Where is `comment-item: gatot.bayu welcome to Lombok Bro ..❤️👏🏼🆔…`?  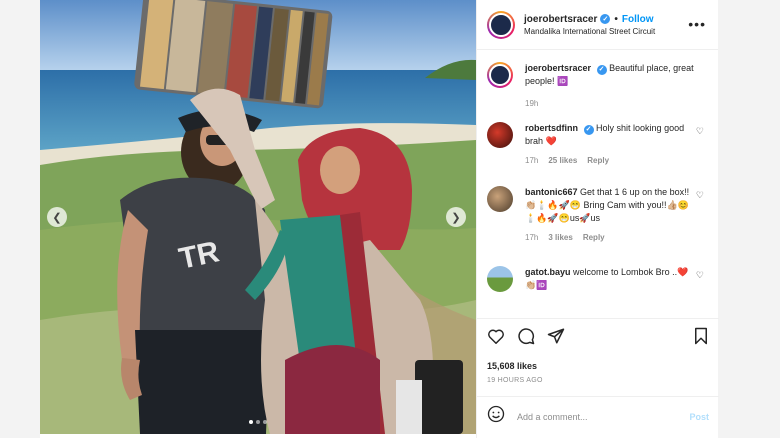
comment-item: gatot.bayu welcome to Lombok Bro ..❤️👏🏼🆔… is located at coordinates (597, 286).